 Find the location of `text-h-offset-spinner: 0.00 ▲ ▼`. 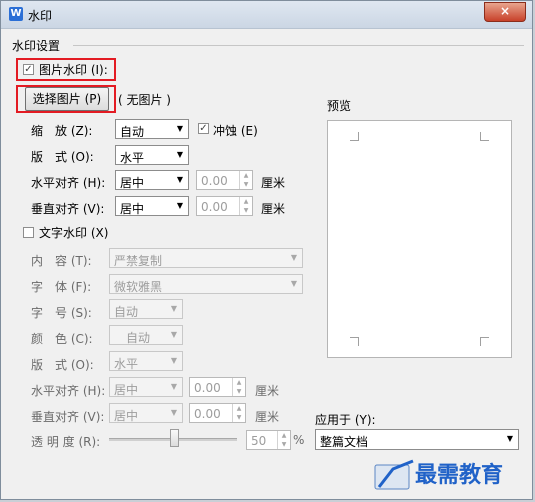

text-h-offset-spinner: 0.00 ▲ ▼ is located at coordinates (217, 387).